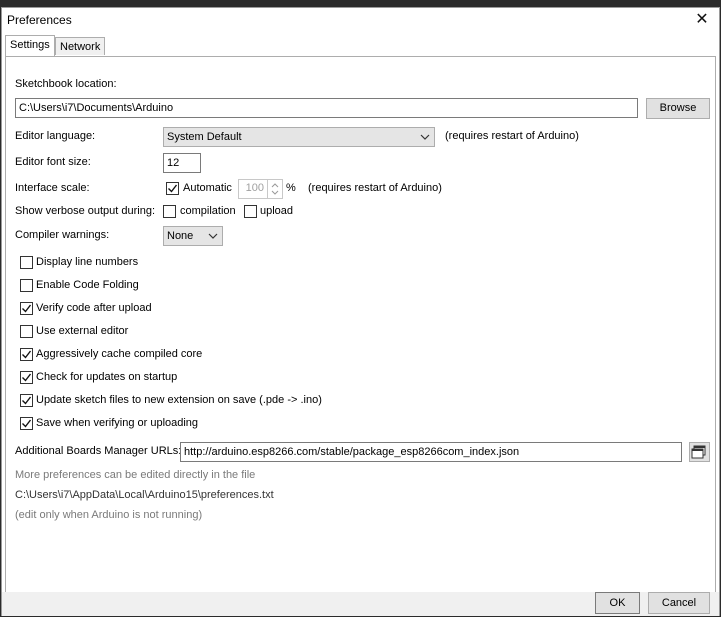 The height and width of the screenshot is (617, 721). I want to click on dialog-footer: OK Cancel, so click(360, 604).